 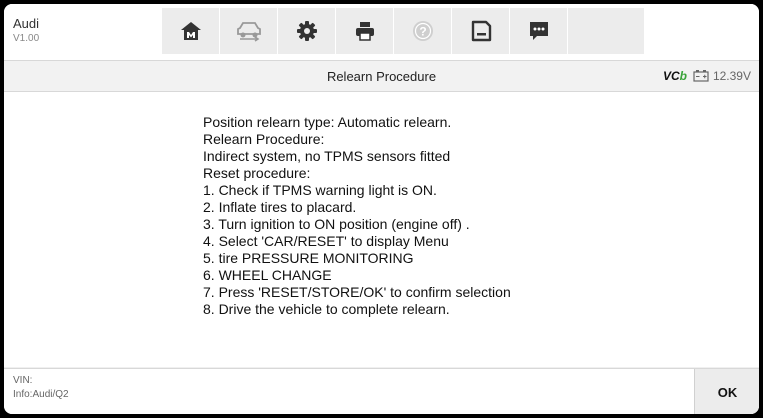 I want to click on help-button: ?, so click(x=423, y=31).